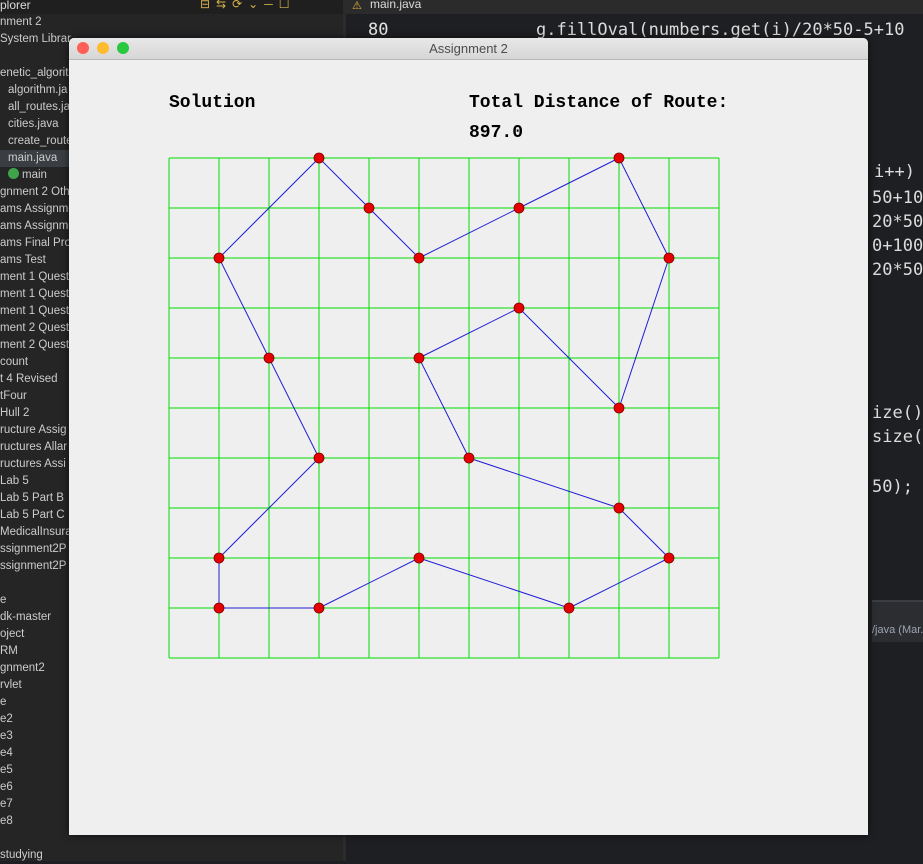 Image resolution: width=923 pixels, height=864 pixels. I want to click on explorer-item-label: MedicalInsura, so click(36, 532).